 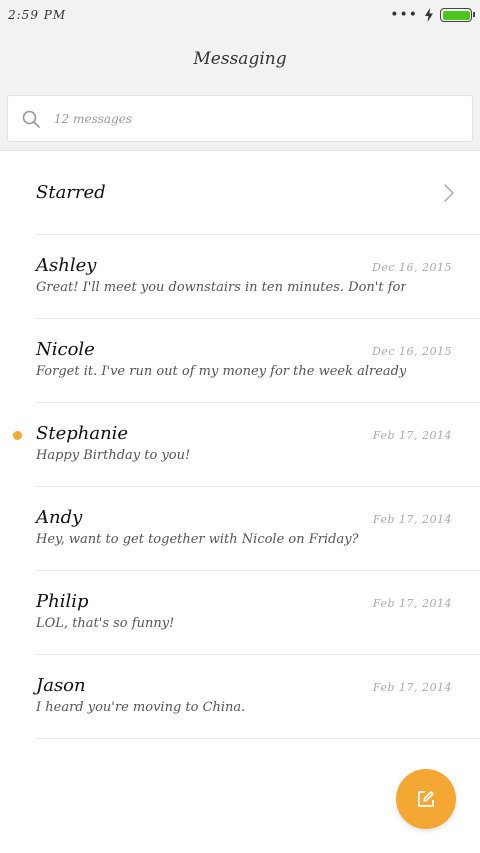 What do you see at coordinates (37, 15) in the screenshot?
I see `status-time: 2:59 PM` at bounding box center [37, 15].